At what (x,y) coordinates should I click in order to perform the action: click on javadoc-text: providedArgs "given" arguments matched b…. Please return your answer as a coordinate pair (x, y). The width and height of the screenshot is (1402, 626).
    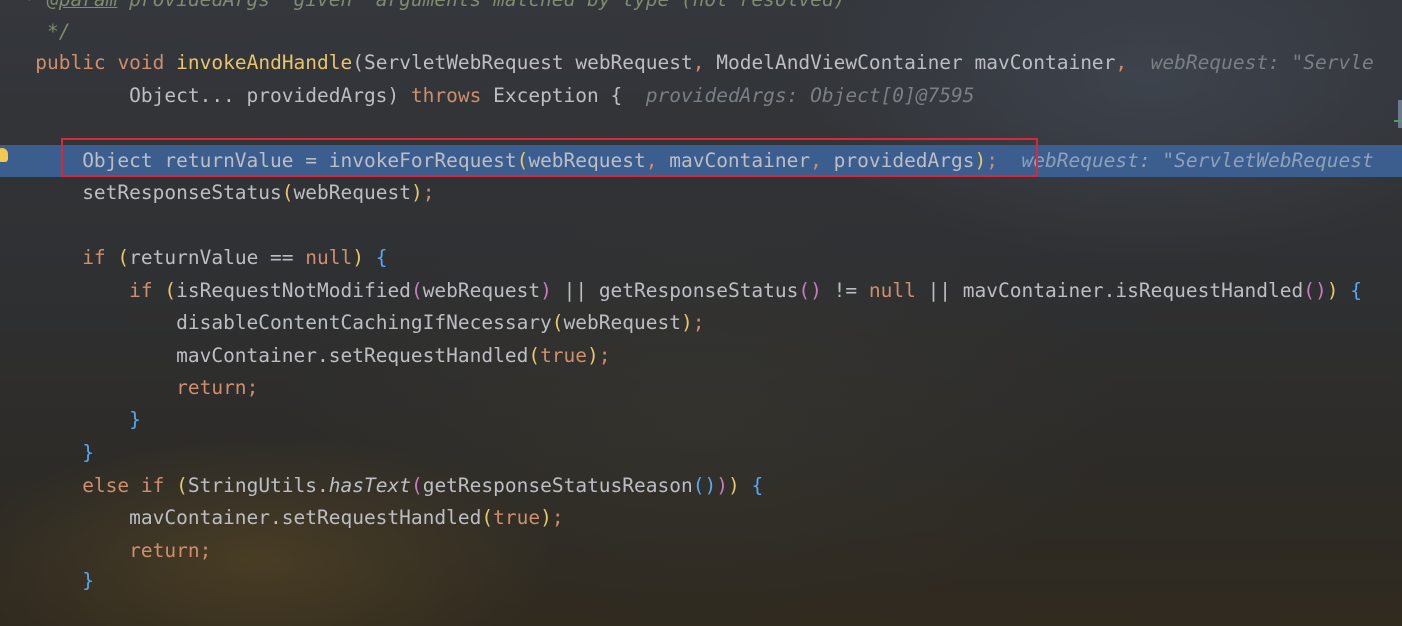
    Looking at the image, I should click on (481, 5).